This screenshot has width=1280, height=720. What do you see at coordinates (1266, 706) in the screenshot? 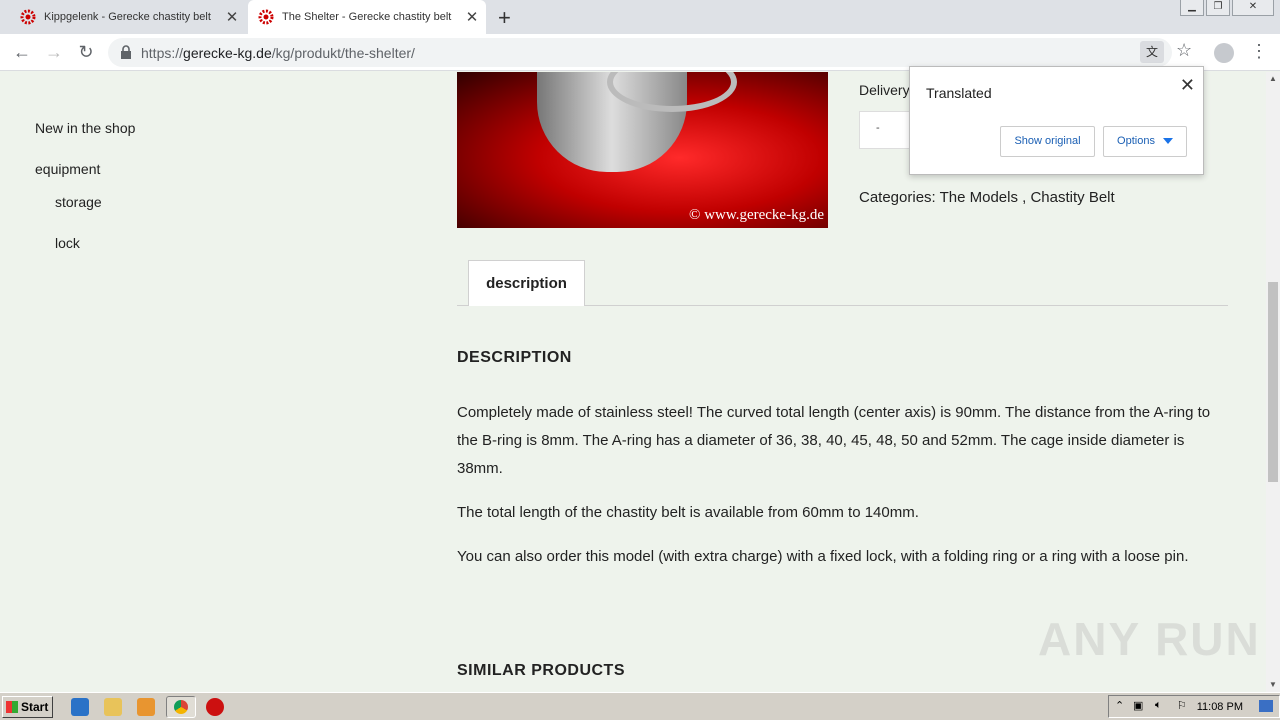
I see `show-desktop-icon` at bounding box center [1266, 706].